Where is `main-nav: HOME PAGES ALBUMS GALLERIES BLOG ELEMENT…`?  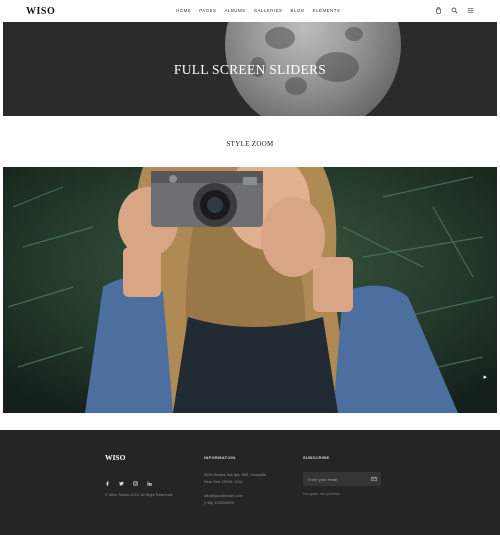 main-nav: HOME PAGES ALBUMS GALLERIES BLOG ELEMENT… is located at coordinates (258, 10).